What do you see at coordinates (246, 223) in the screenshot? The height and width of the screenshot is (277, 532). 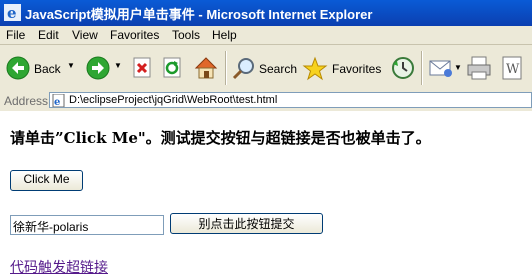 I see `submit-button: 别点击此按钮提交` at bounding box center [246, 223].